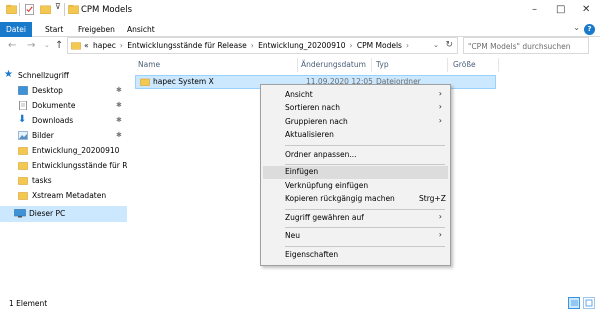  Describe the element at coordinates (589, 29) in the screenshot. I see `help-icon: ?` at that location.